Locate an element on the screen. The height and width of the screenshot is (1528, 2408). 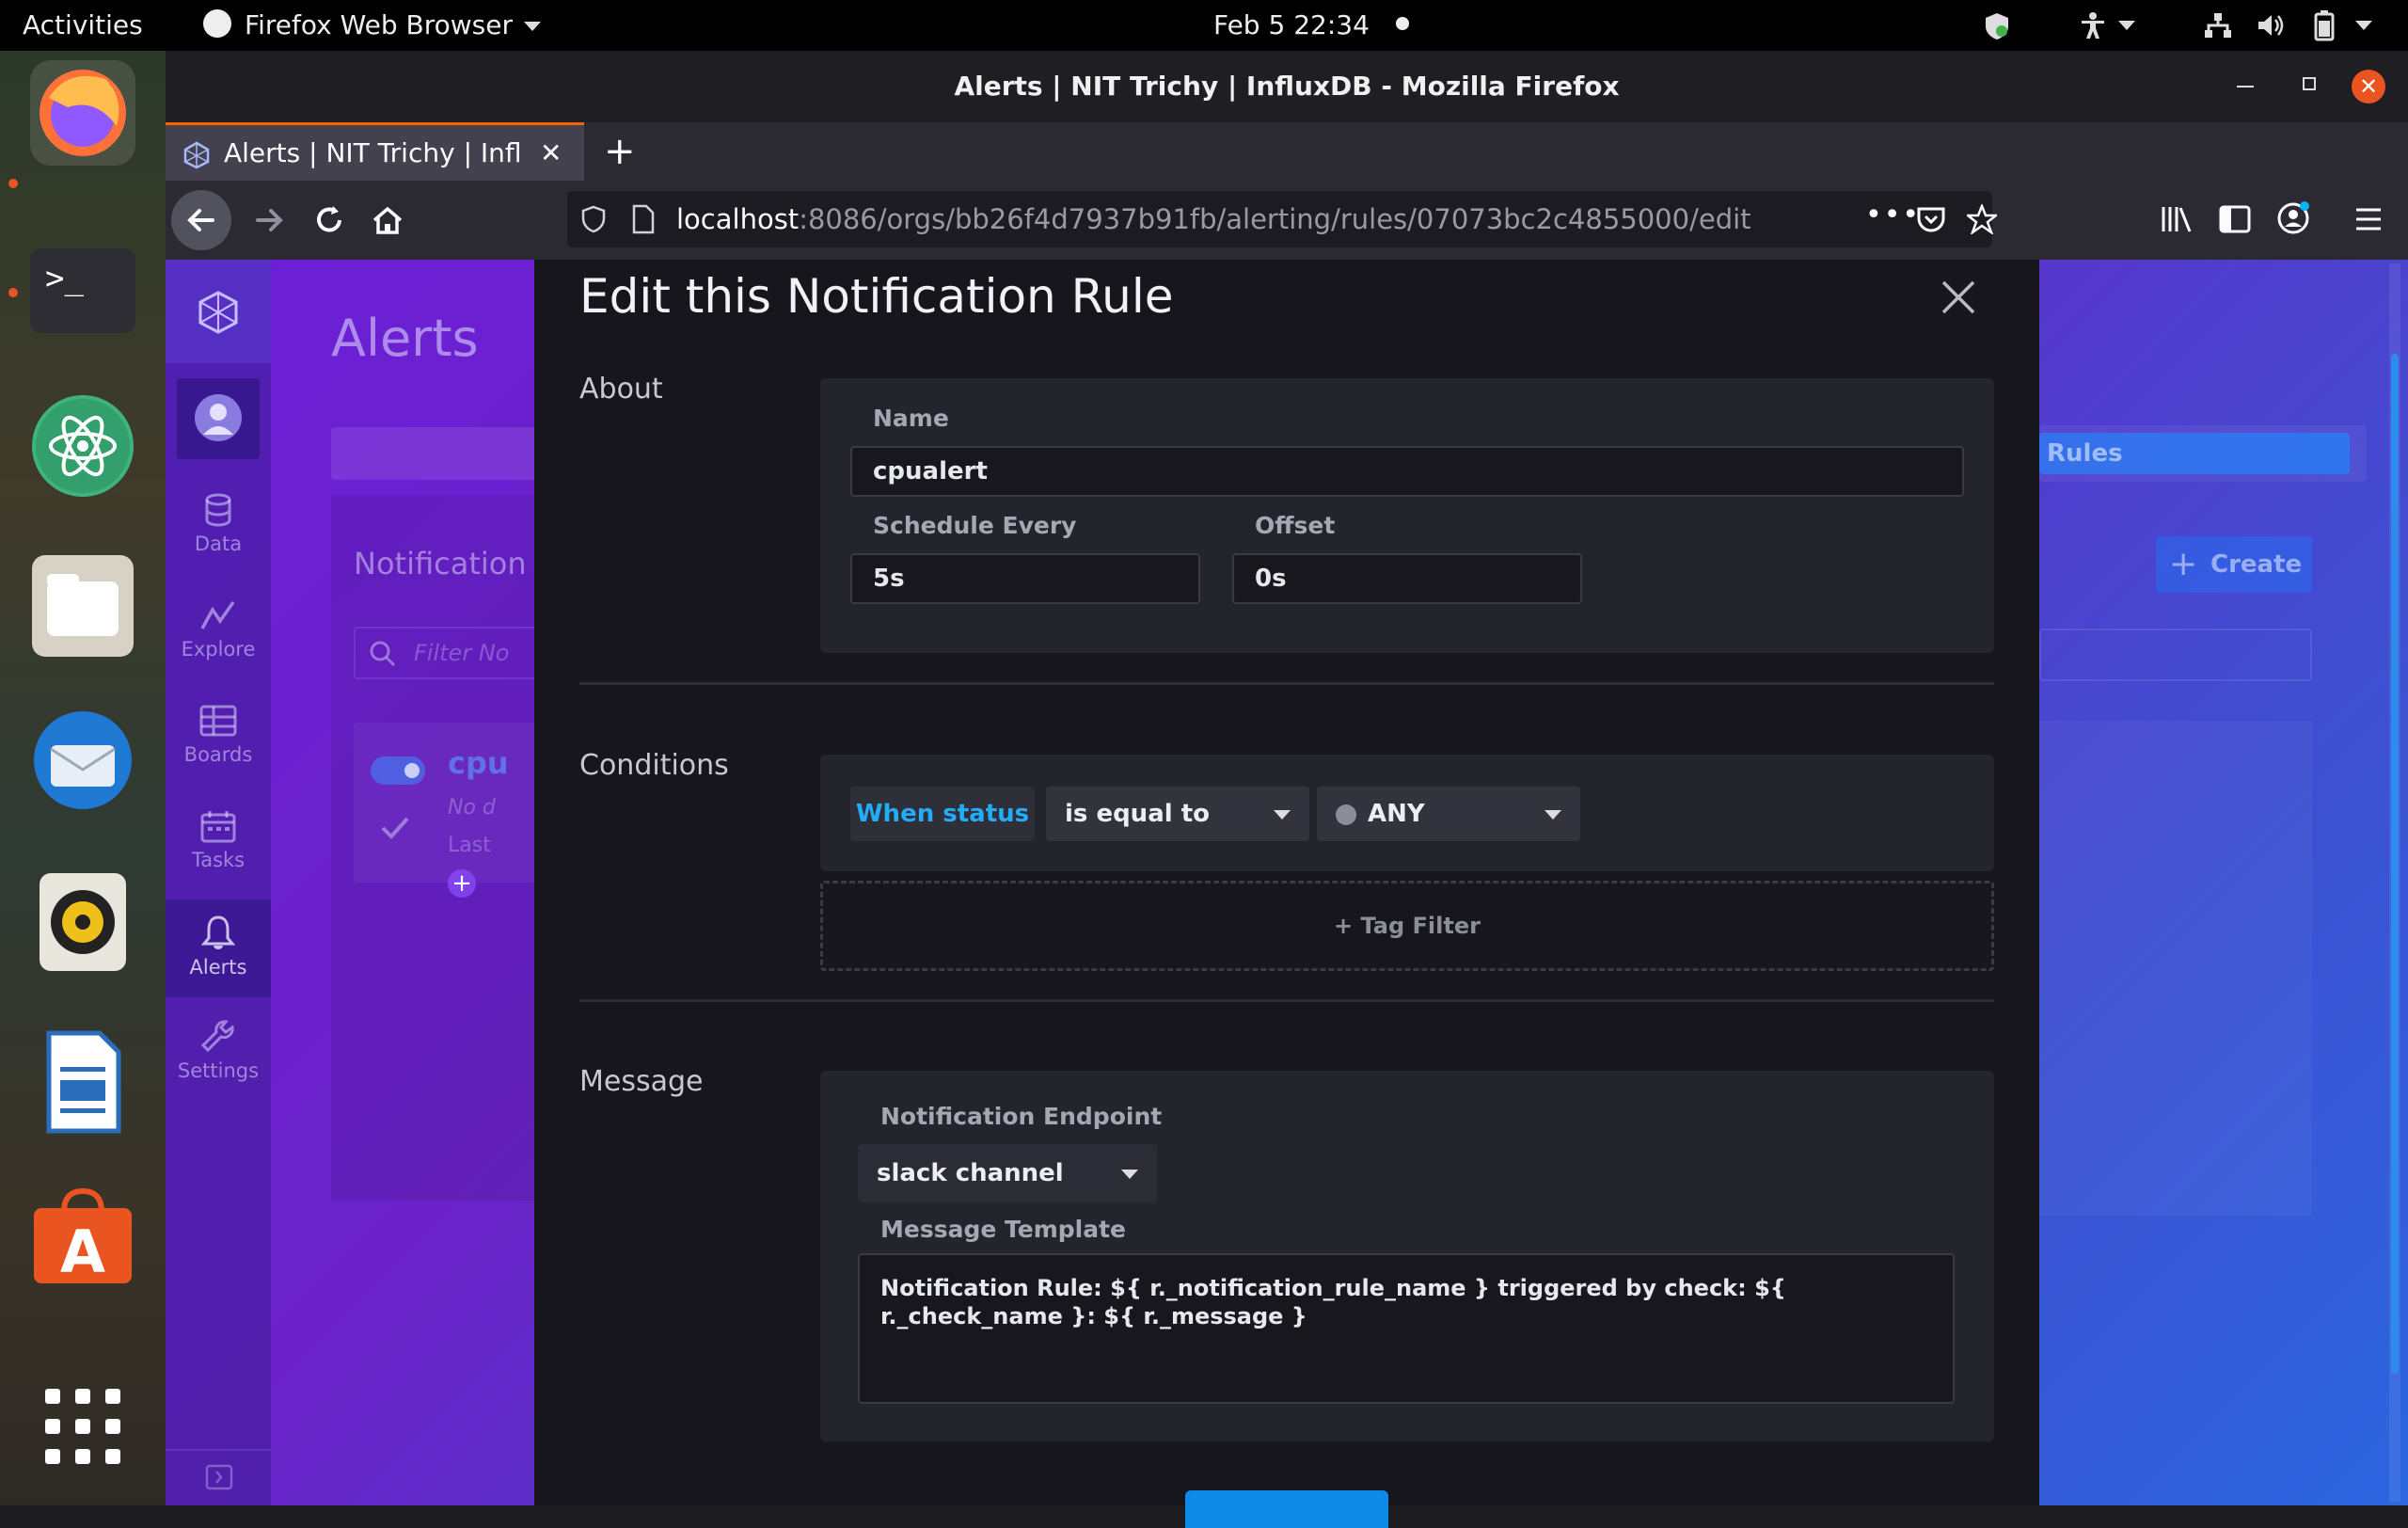
bookmark-star-icon is located at coordinates (1982, 219).